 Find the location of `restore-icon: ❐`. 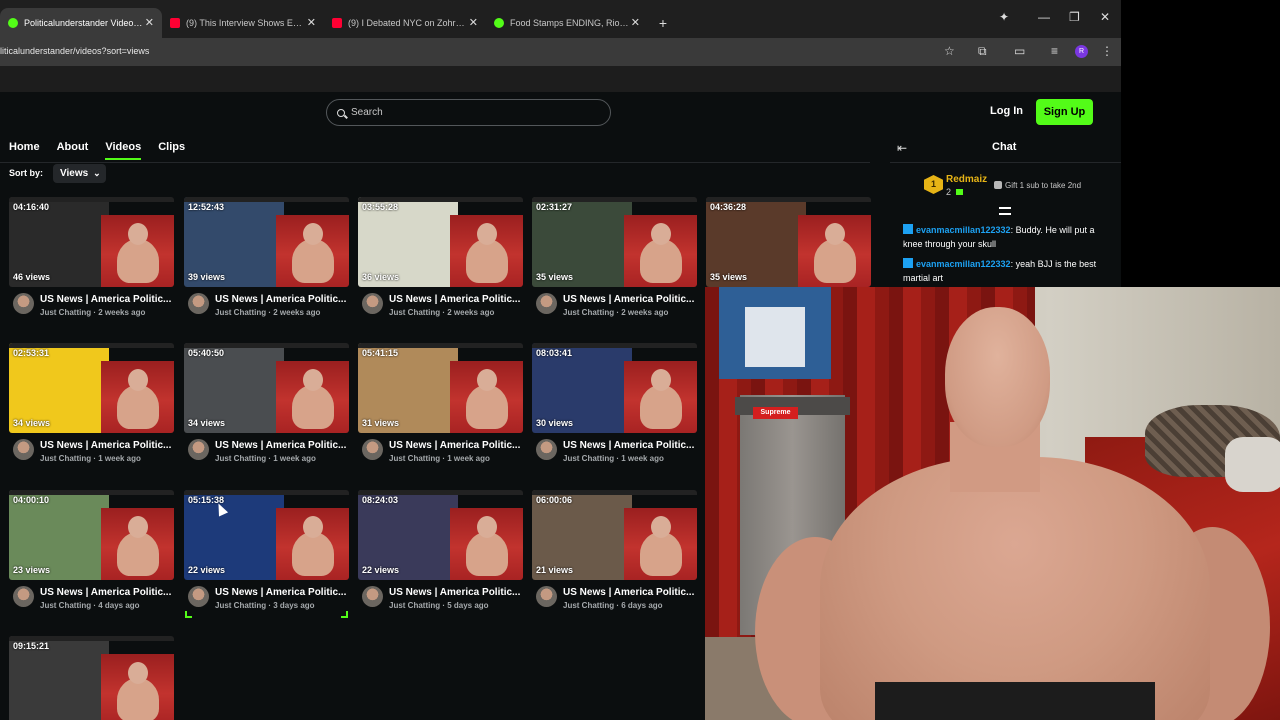

restore-icon: ❐ is located at coordinates (1074, 17).